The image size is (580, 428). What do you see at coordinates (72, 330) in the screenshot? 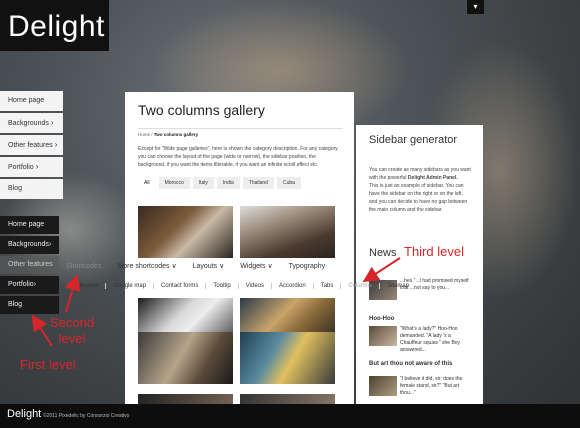
I see `annotation-second-level: Second level` at bounding box center [72, 330].